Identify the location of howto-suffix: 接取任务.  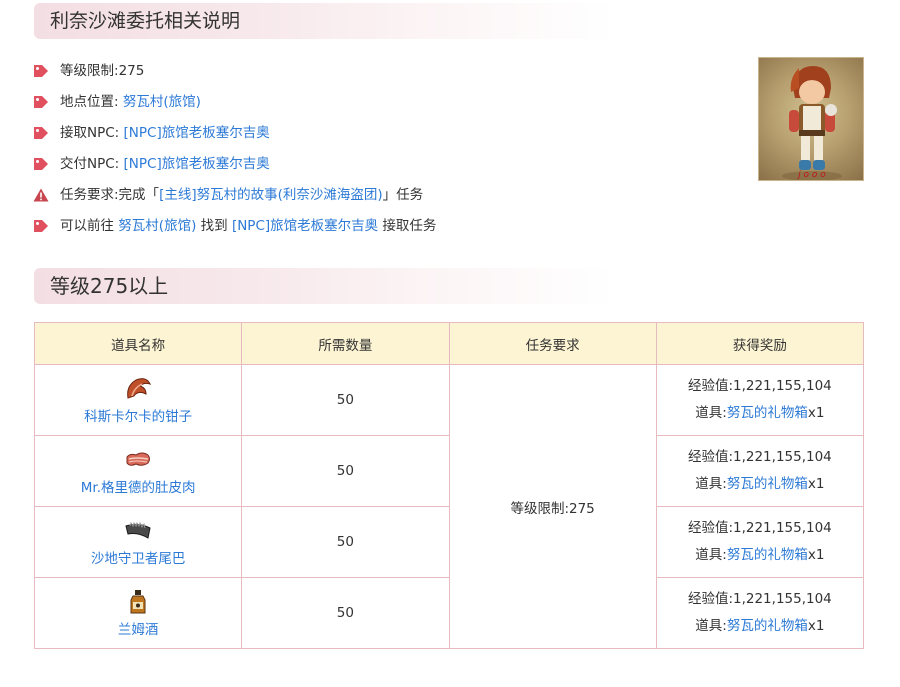
(407, 226).